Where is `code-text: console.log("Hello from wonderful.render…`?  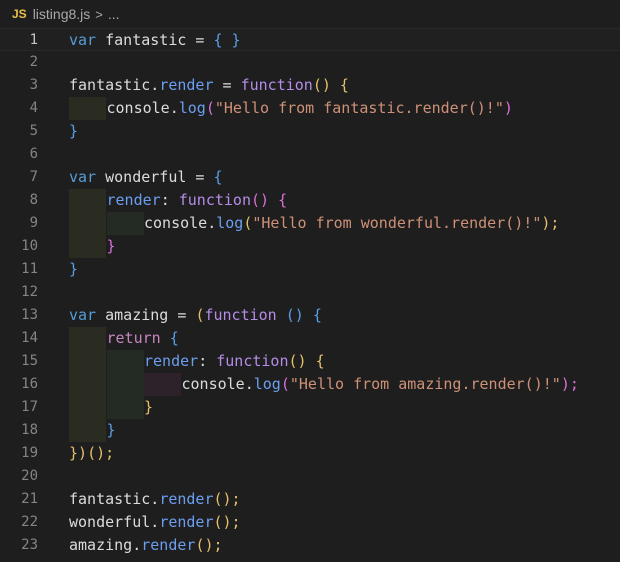
code-text: console.log("Hello from wonderful.render… is located at coordinates (351, 223).